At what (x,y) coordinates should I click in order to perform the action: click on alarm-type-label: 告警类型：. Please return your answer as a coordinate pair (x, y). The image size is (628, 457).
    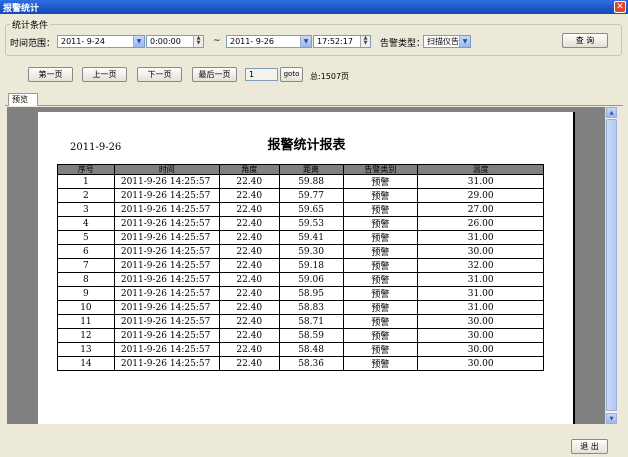
    Looking at the image, I should click on (403, 44).